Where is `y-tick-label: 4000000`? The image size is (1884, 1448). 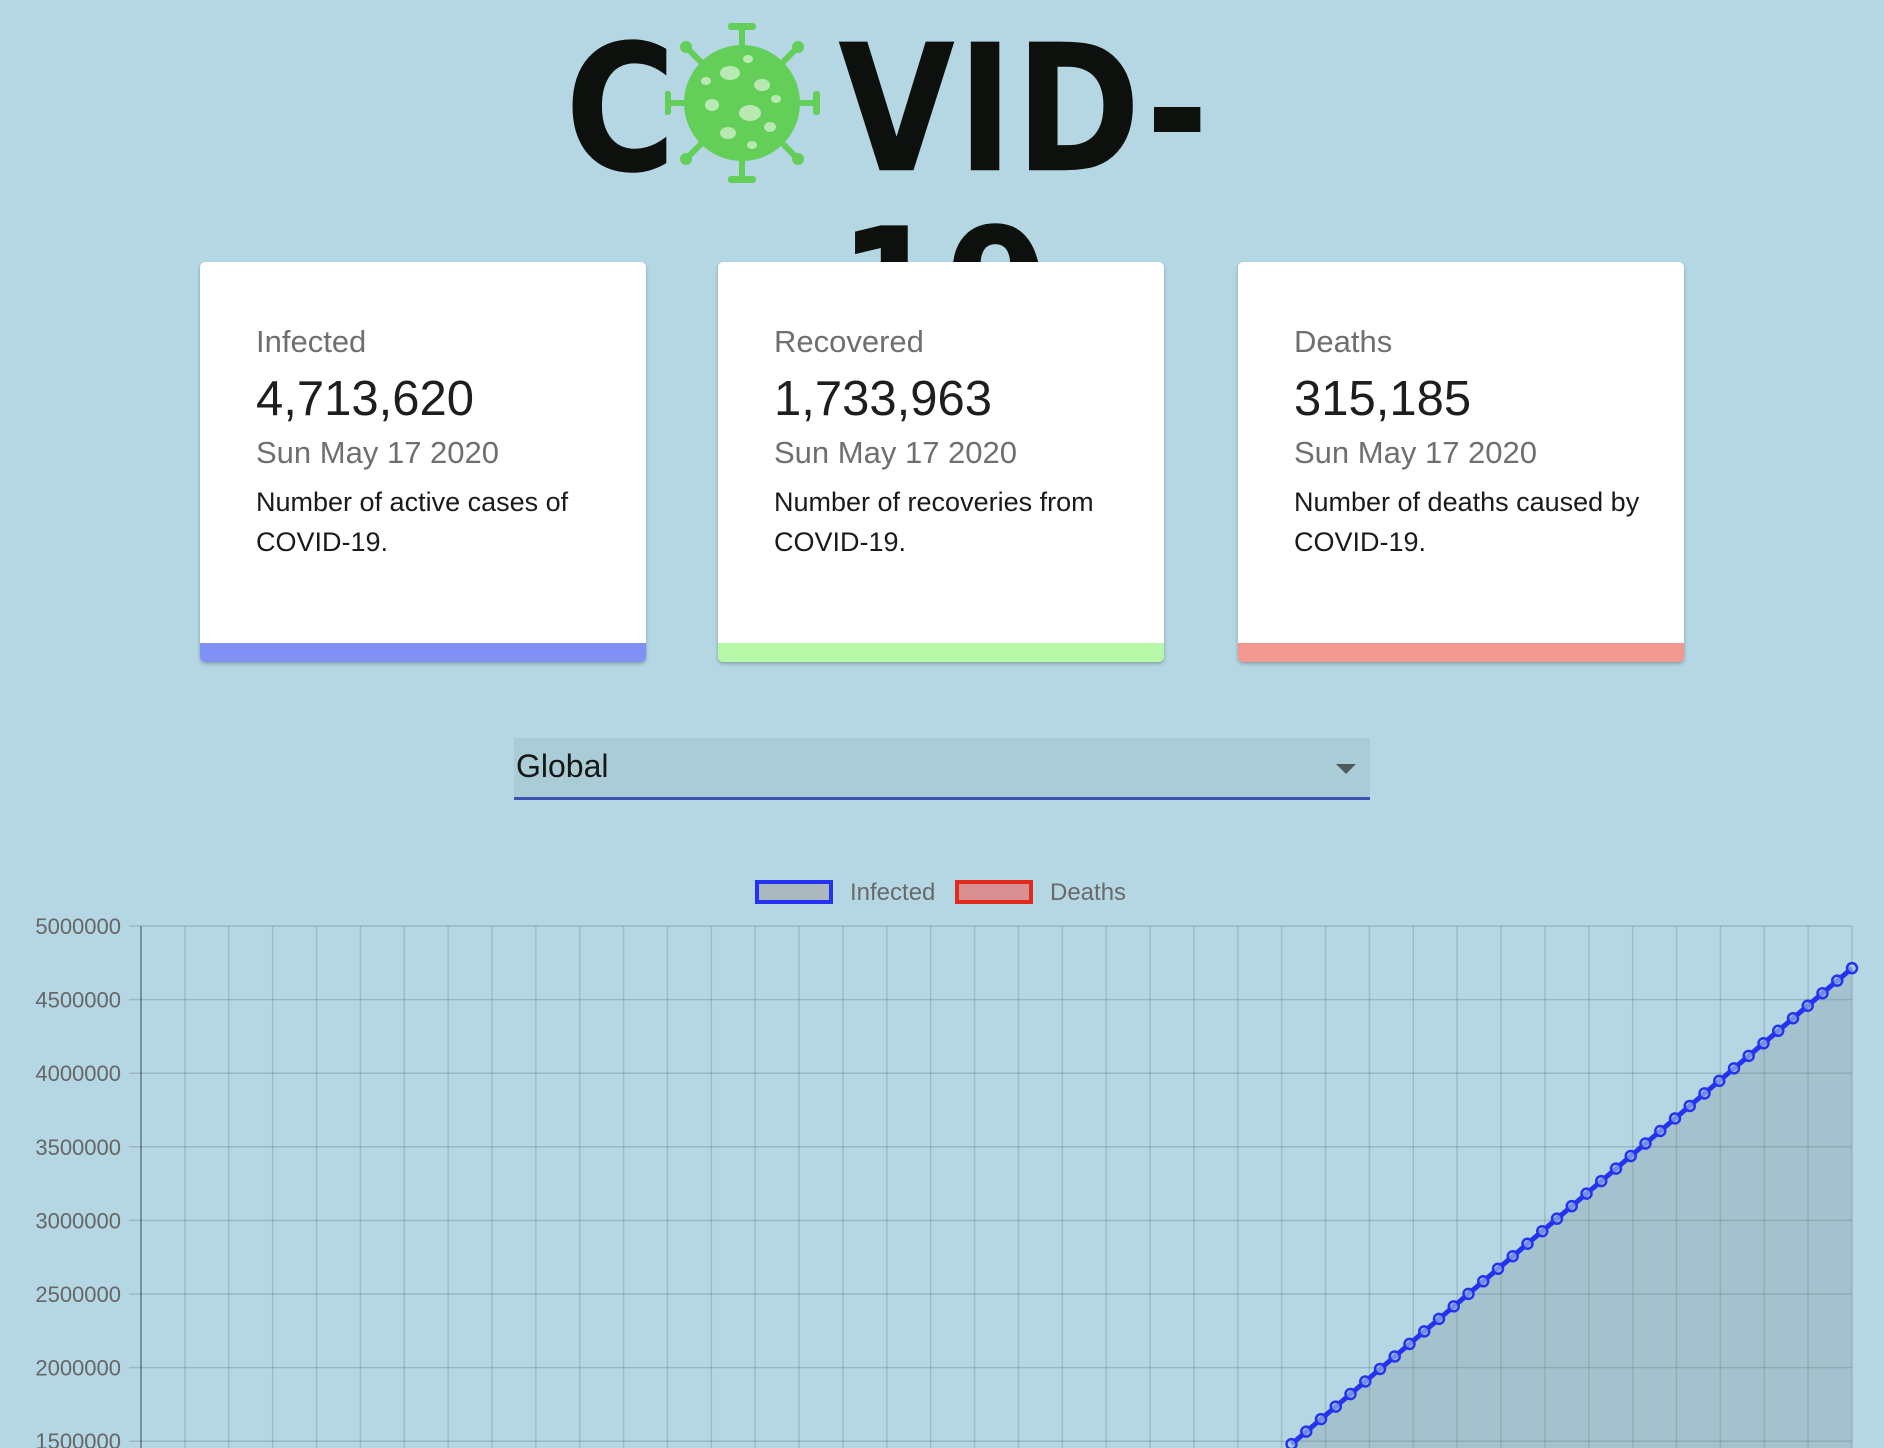 y-tick-label: 4000000 is located at coordinates (78, 1073).